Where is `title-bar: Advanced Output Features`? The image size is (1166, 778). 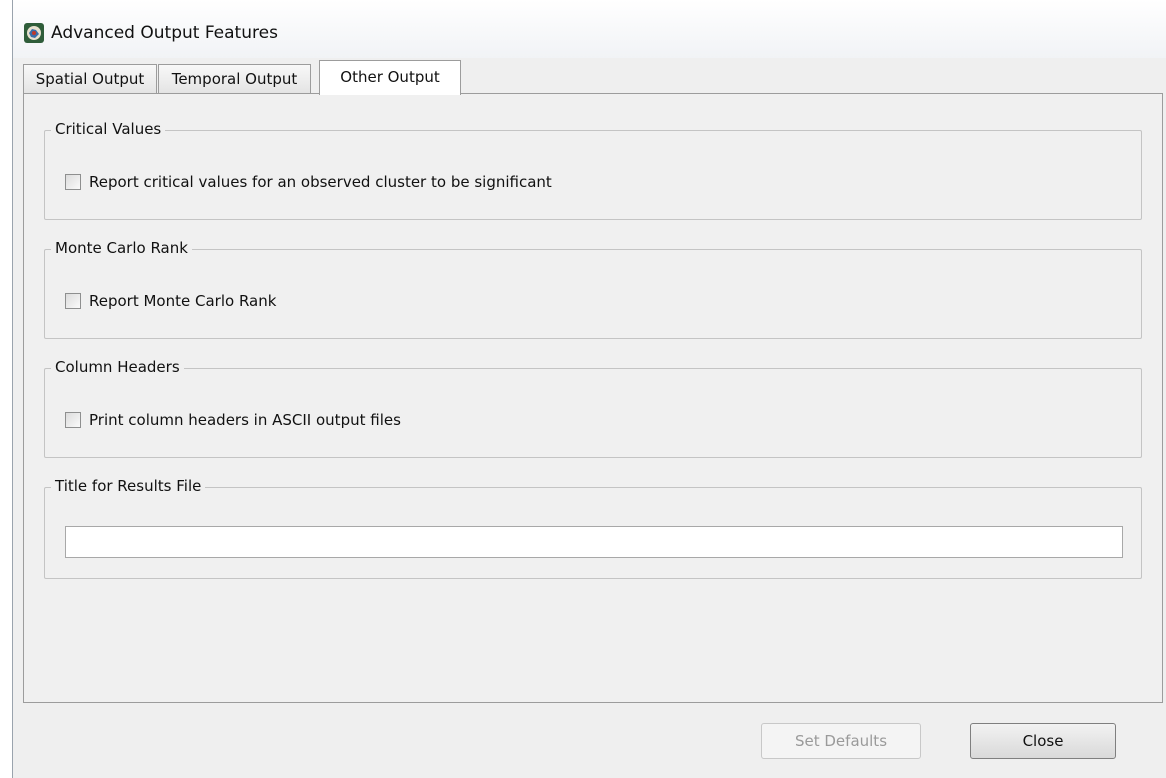
title-bar: Advanced Output Features is located at coordinates (589, 29).